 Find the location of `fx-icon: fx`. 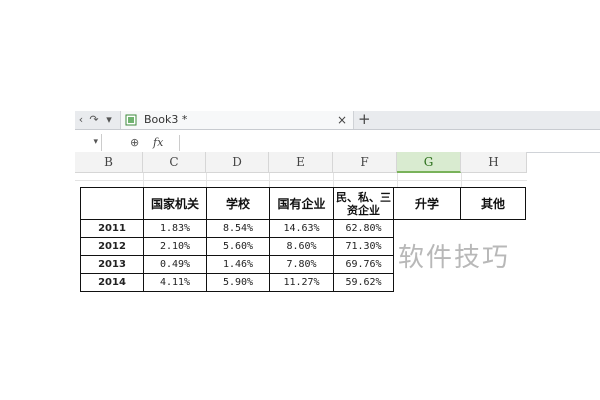

fx-icon: fx is located at coordinates (158, 143).